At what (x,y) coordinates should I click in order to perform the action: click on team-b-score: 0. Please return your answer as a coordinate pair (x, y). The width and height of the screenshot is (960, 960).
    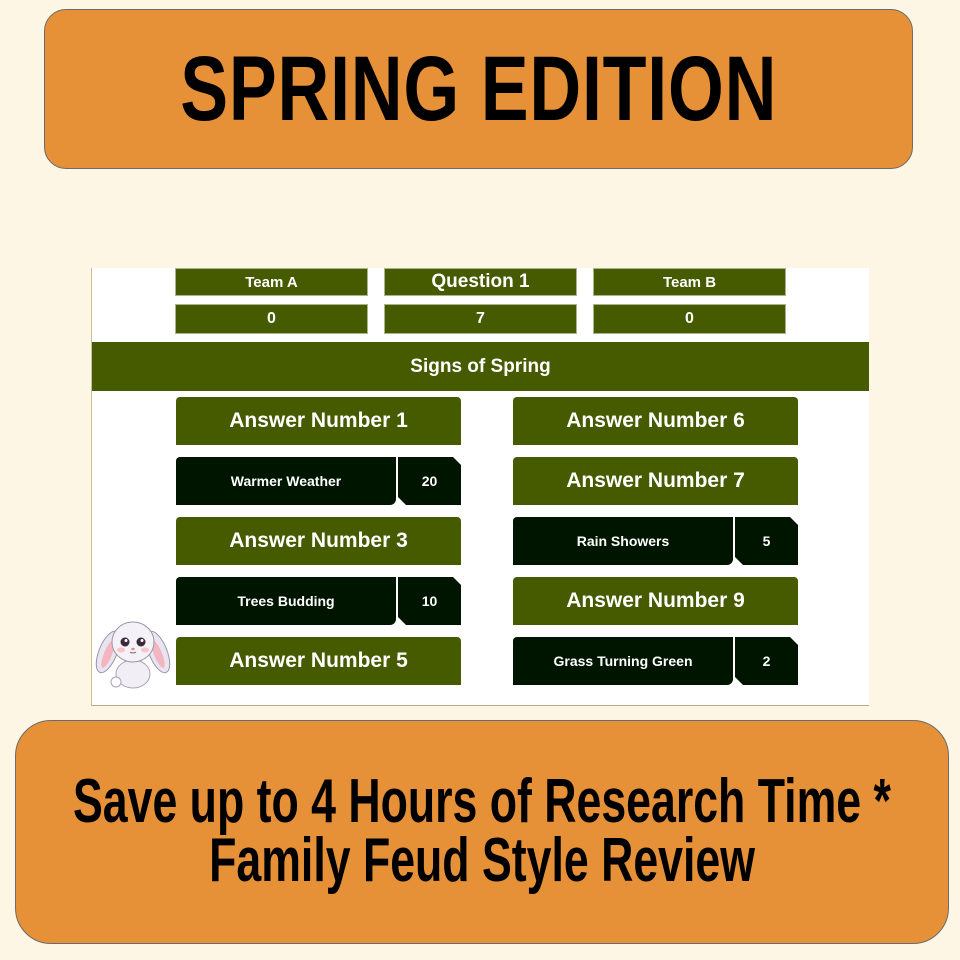
    Looking at the image, I should click on (689, 319).